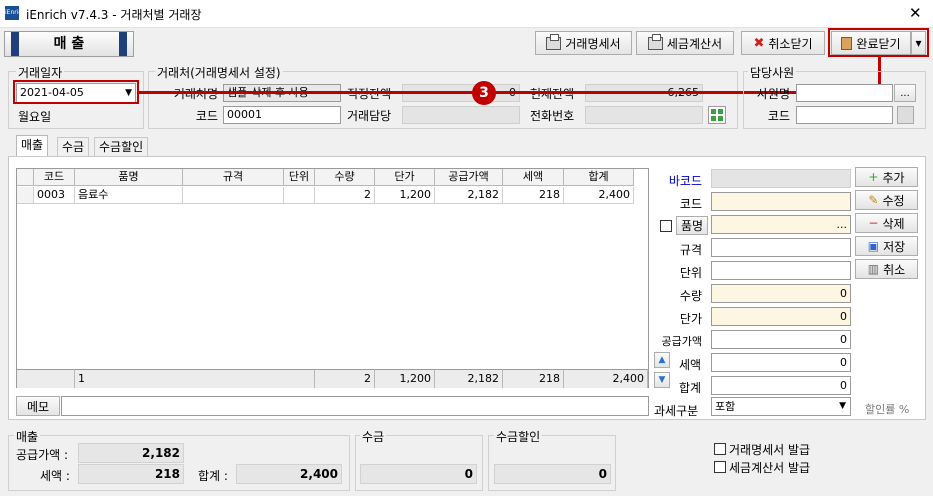 Image resolution: width=933 pixels, height=496 pixels. Describe the element at coordinates (38, 406) in the screenshot. I see `memo-button: 메모` at that location.